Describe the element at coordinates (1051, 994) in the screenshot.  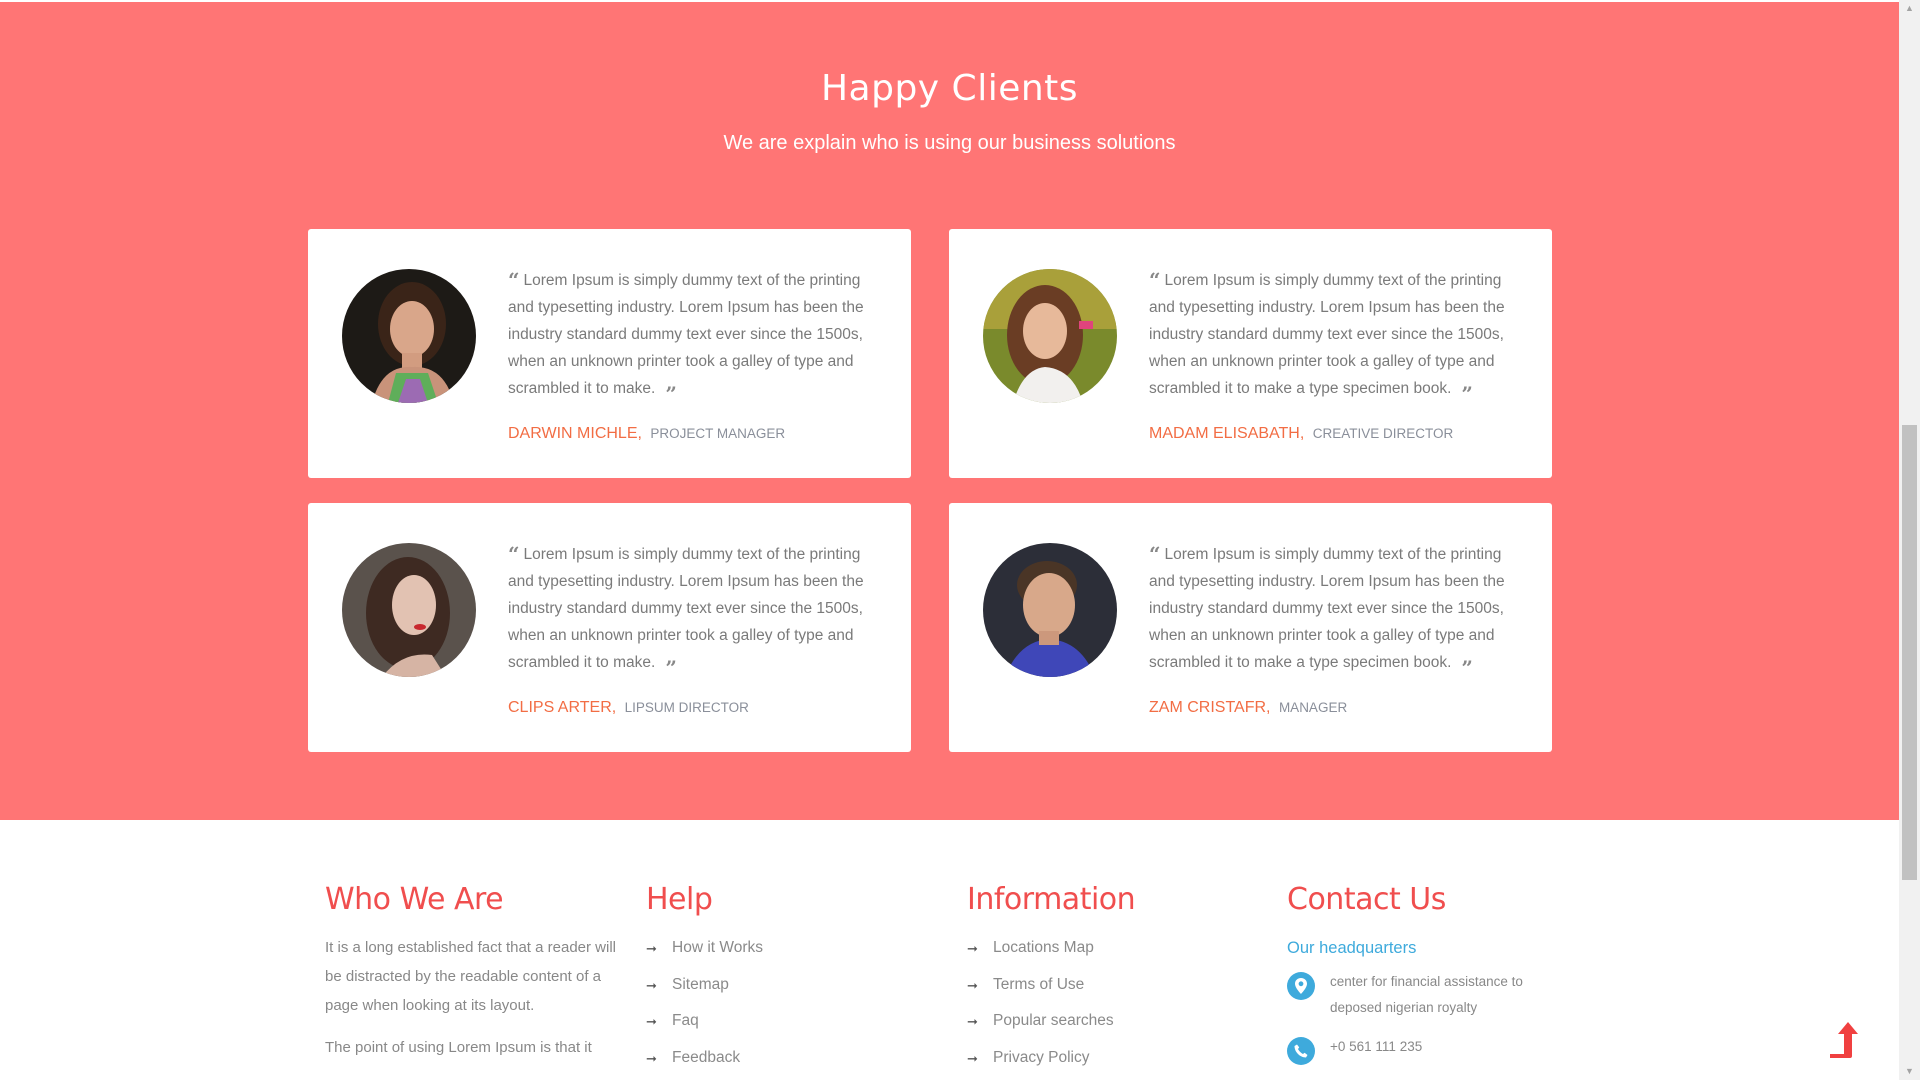
I see `footer-link: ➞Terms of Use` at that location.